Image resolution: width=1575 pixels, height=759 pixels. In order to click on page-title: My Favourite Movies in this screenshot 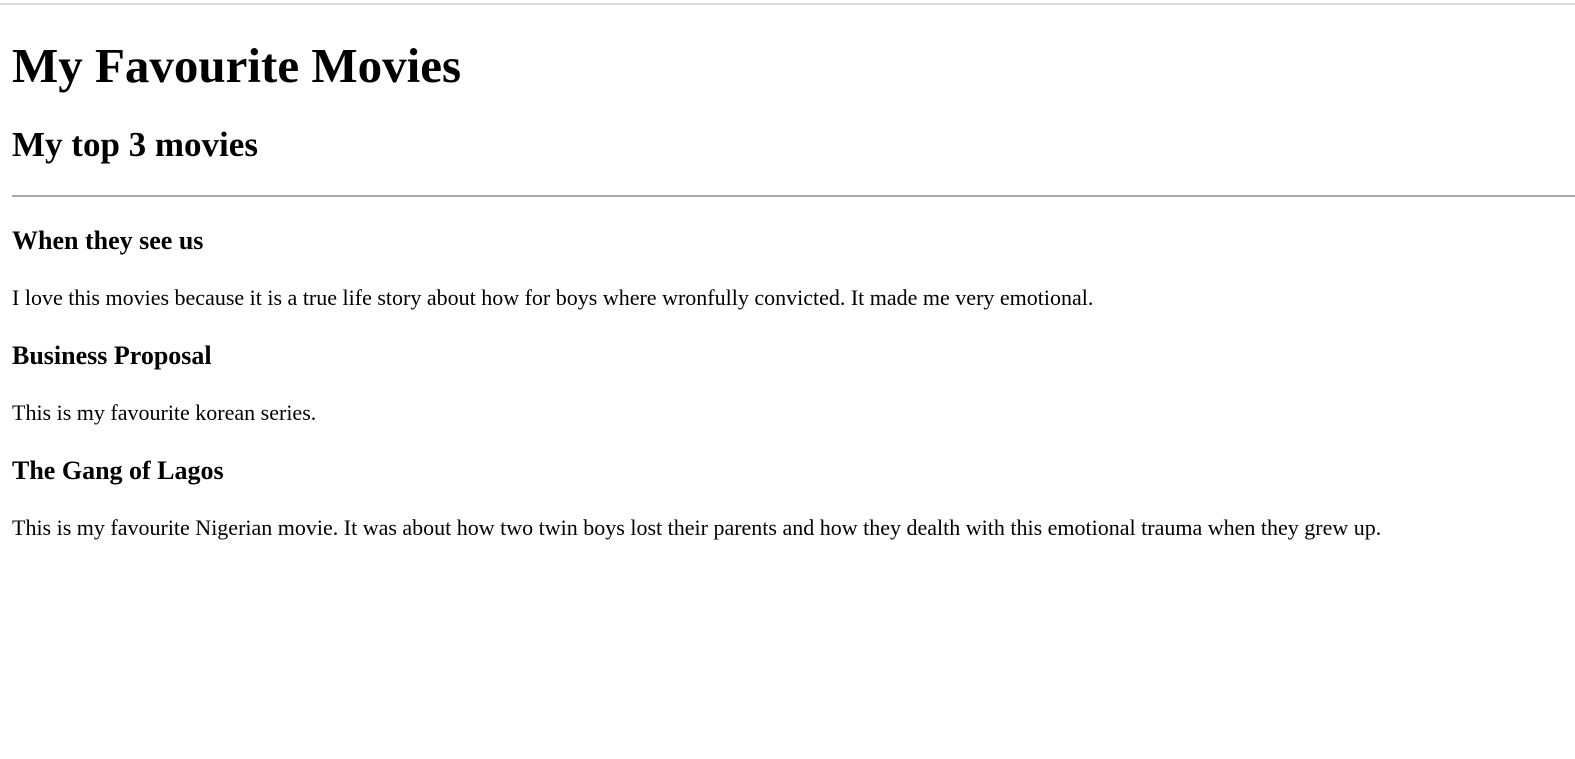, I will do `click(237, 65)`.